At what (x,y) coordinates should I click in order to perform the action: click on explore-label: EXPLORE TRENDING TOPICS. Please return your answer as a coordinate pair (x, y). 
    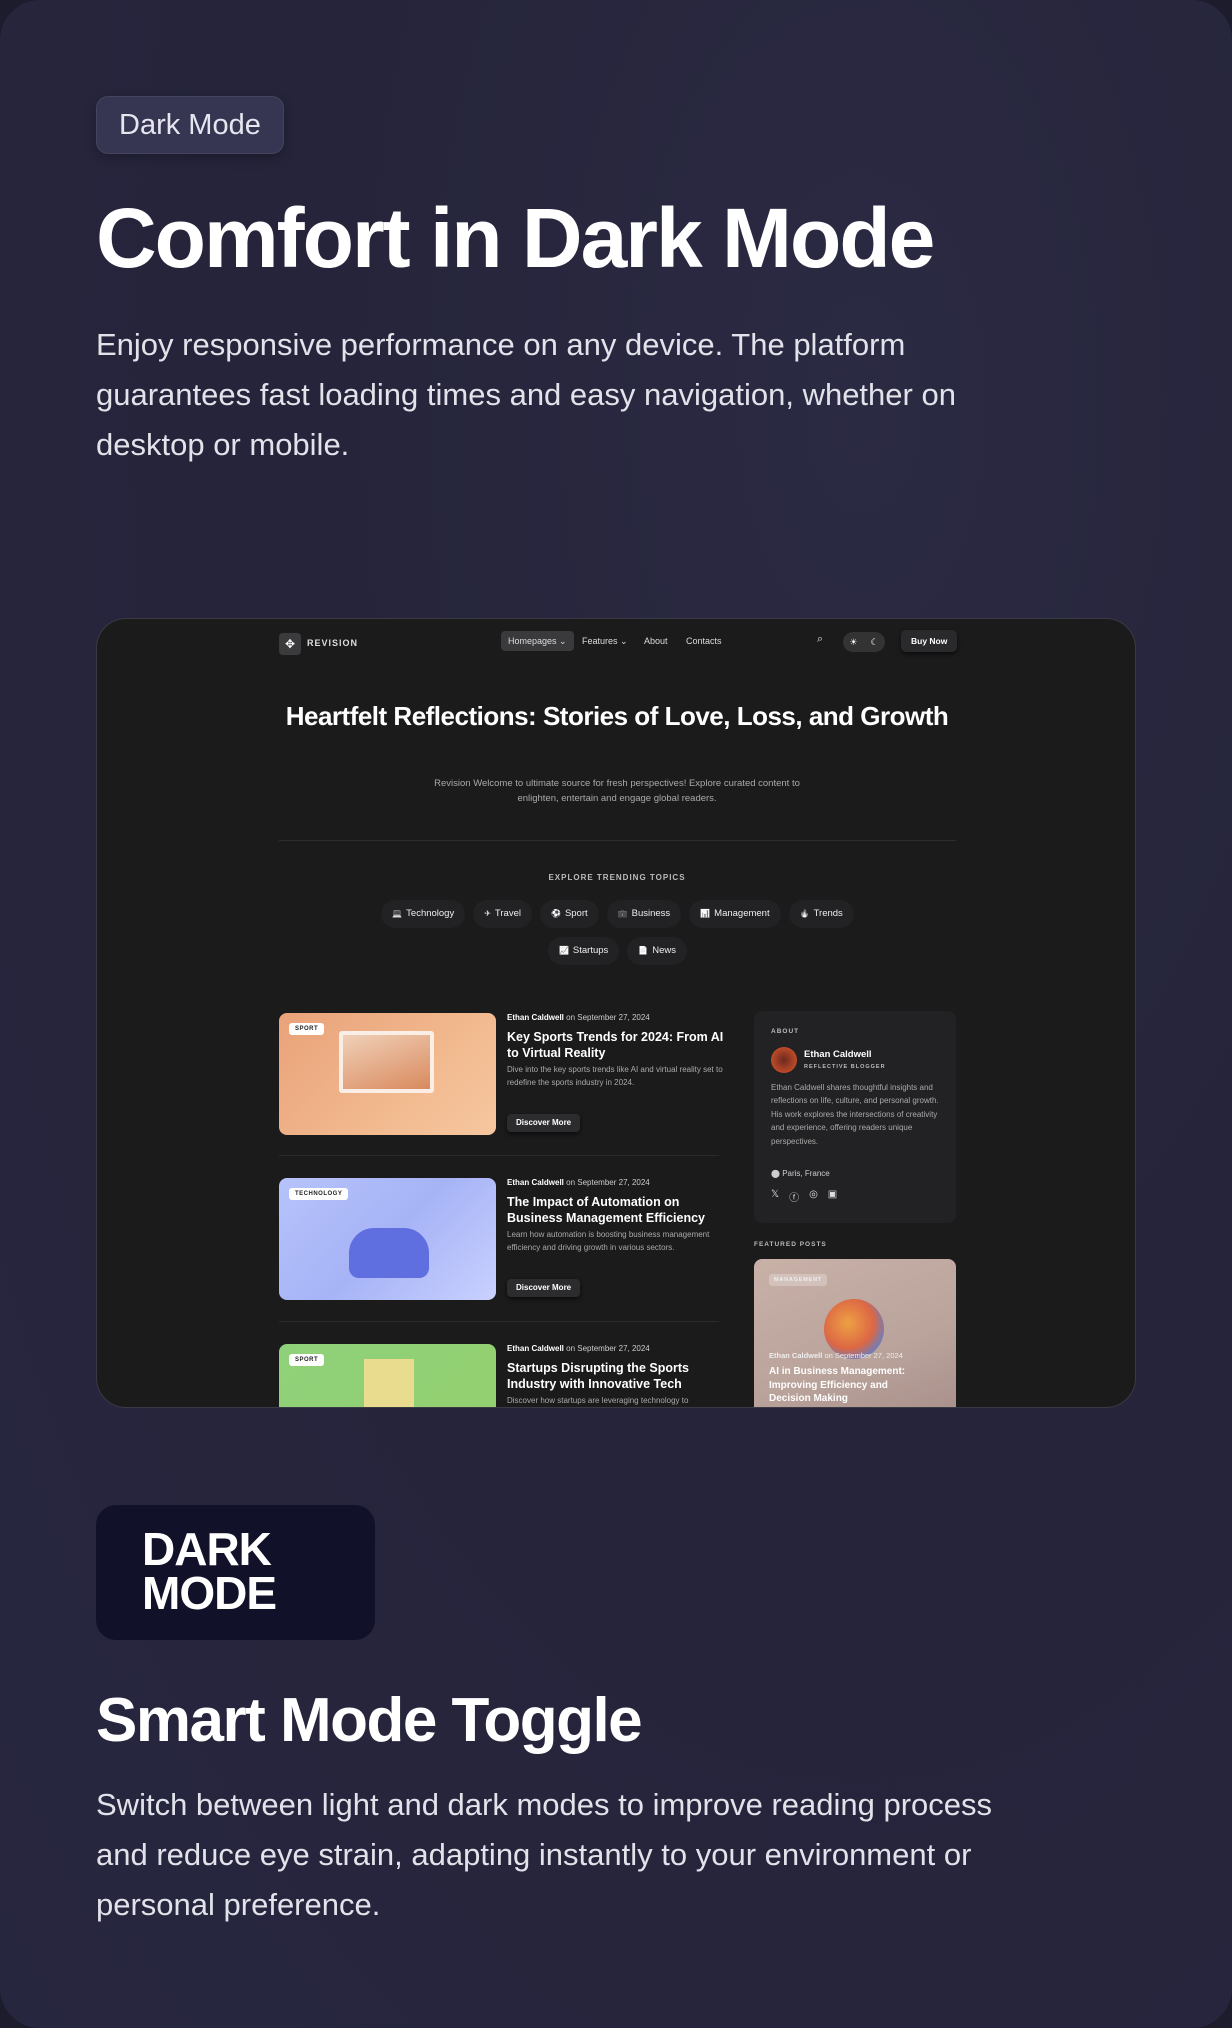
    Looking at the image, I should click on (617, 877).